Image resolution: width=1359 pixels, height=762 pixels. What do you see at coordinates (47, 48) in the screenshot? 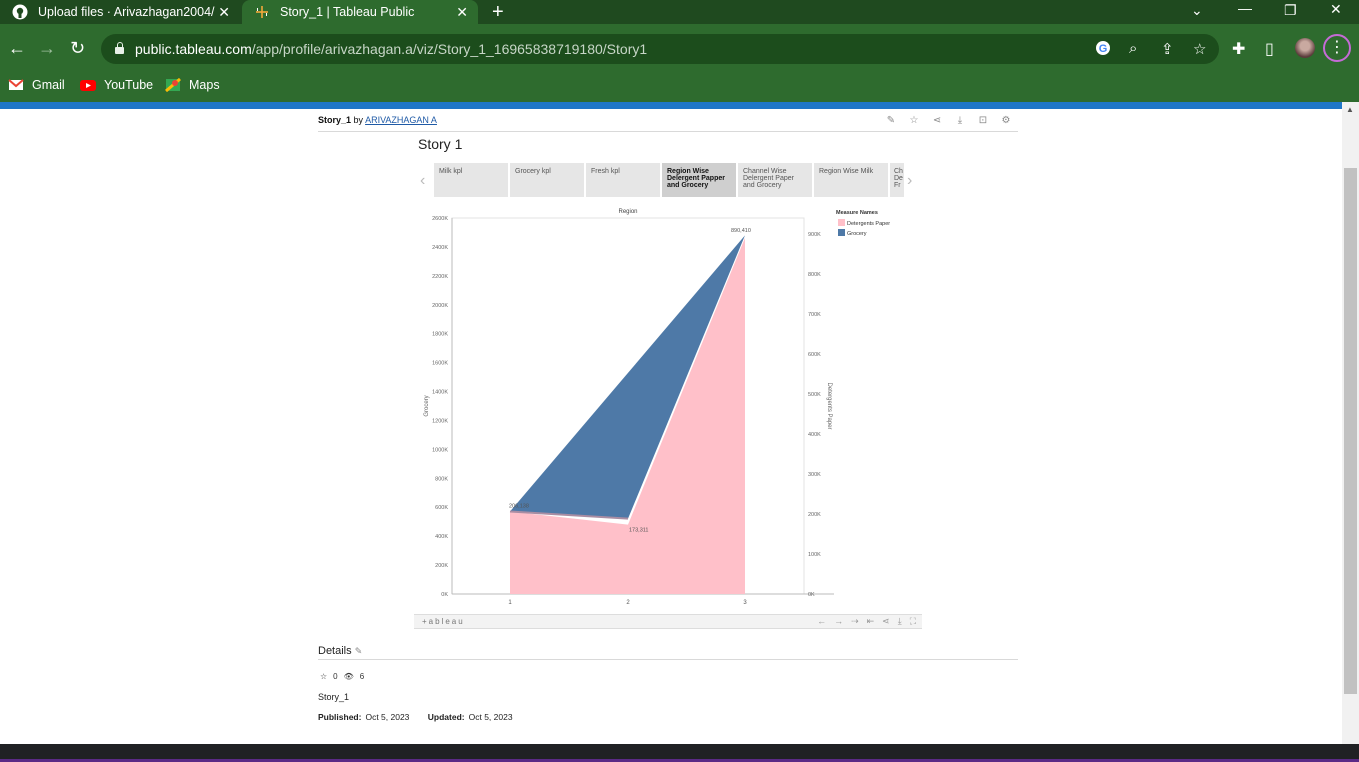
I see `forward-icon: →` at bounding box center [47, 48].